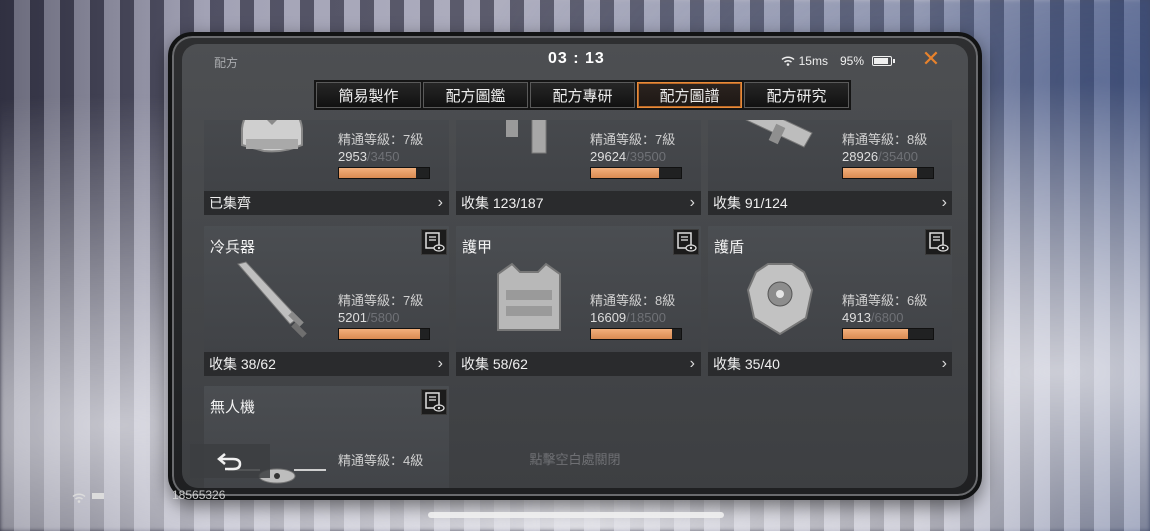 The height and width of the screenshot is (531, 1150). I want to click on collect-text: 收集 35/40, so click(746, 364).